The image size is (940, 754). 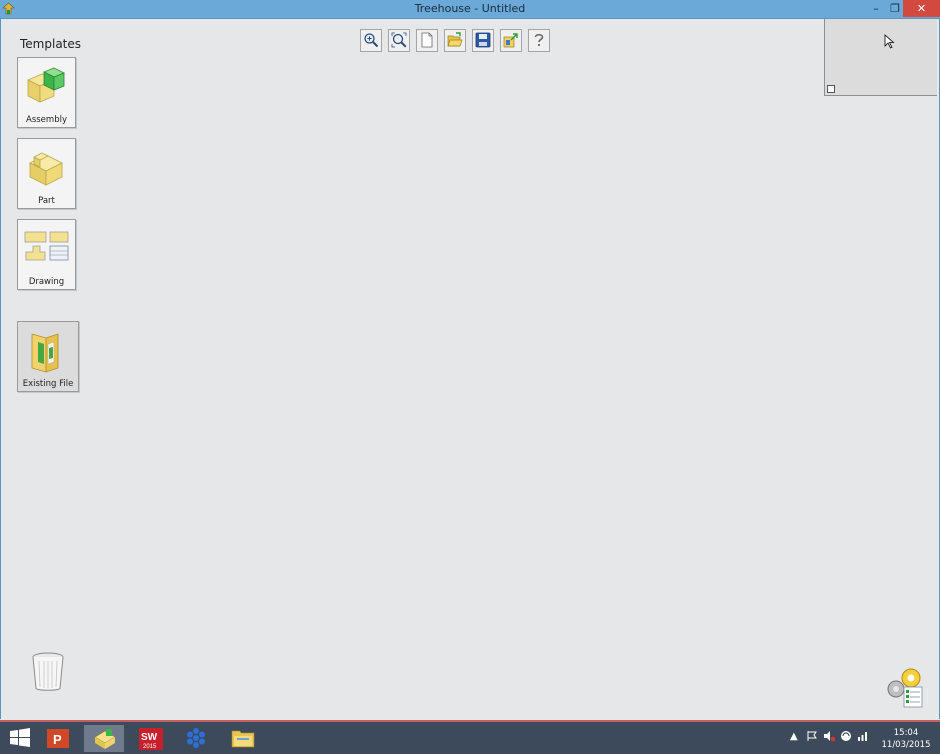 I want to click on svg-text: SW, so click(x=149, y=737).